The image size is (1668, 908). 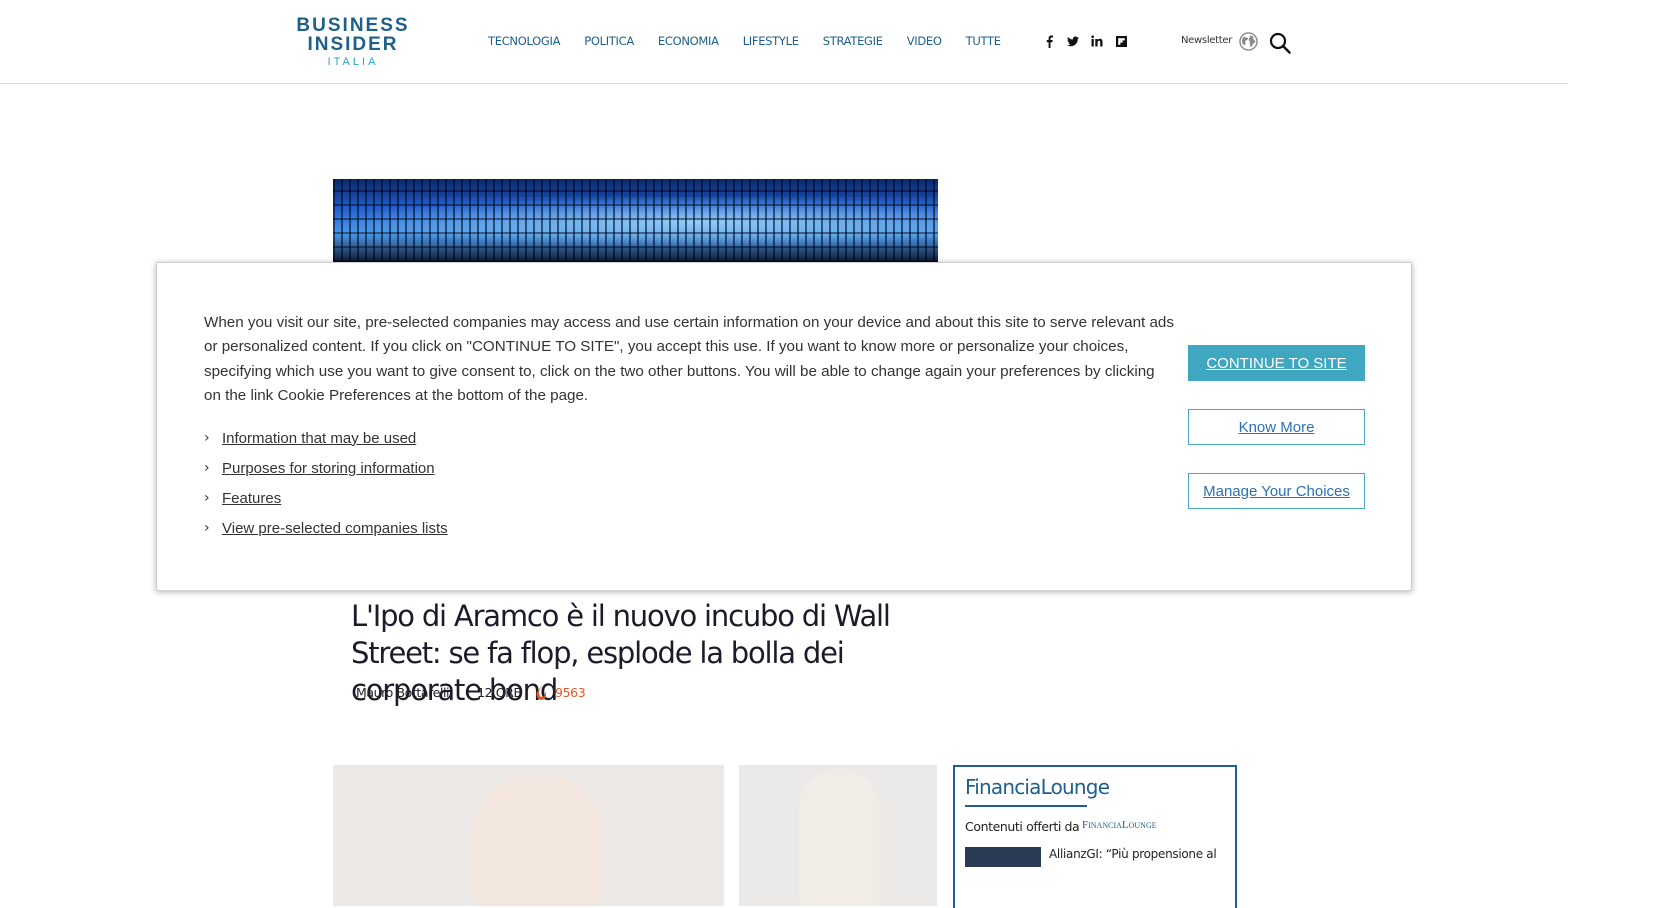 I want to click on site-logo: BUSINESS INSIDER ITALIA, so click(x=353, y=42).